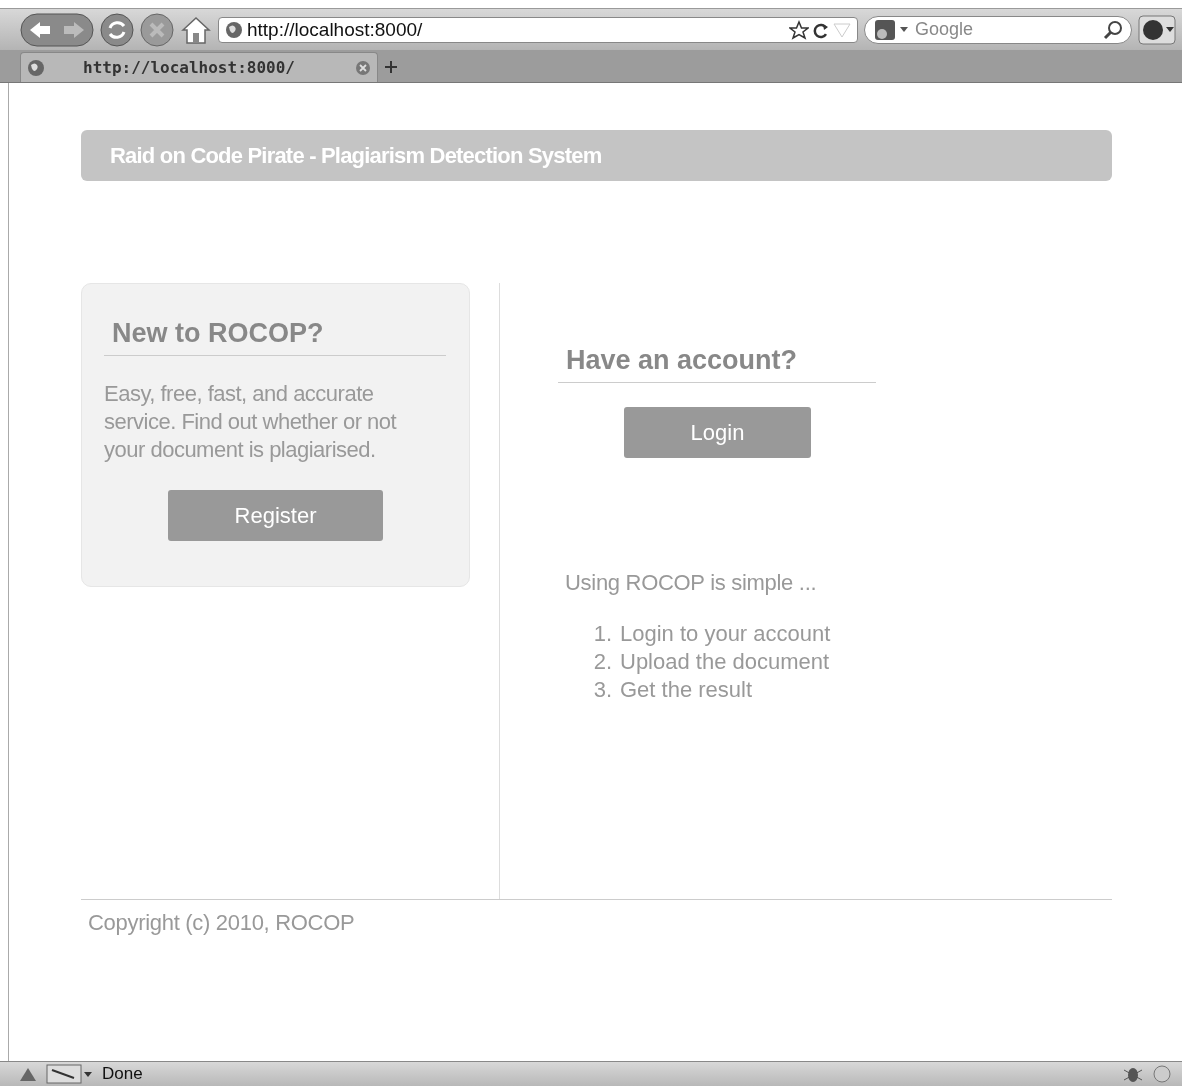 The image size is (1182, 1086). I want to click on search-bar: Google, so click(998, 29).